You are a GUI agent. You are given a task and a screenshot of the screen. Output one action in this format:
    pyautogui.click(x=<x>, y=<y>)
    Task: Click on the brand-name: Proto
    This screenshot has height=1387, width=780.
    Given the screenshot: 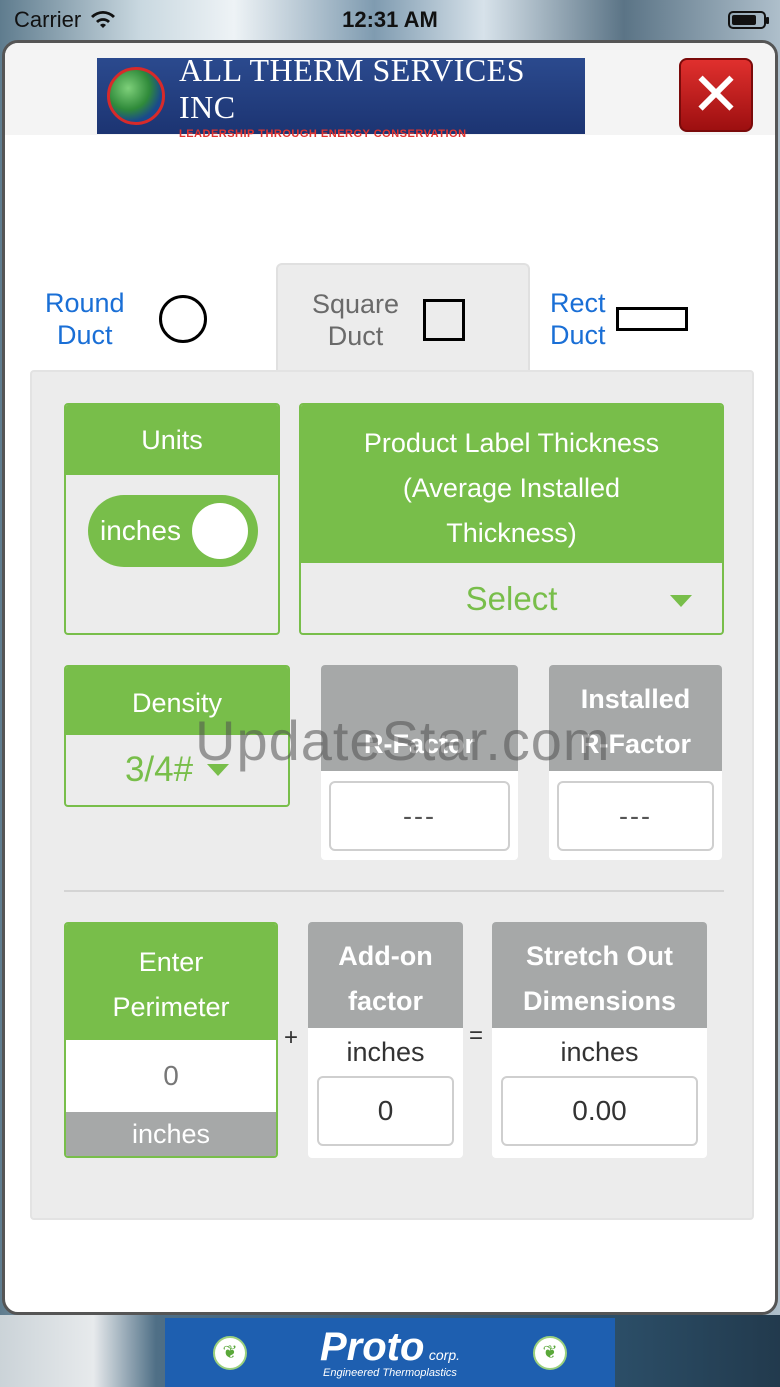 What is the action you would take?
    pyautogui.click(x=372, y=1346)
    